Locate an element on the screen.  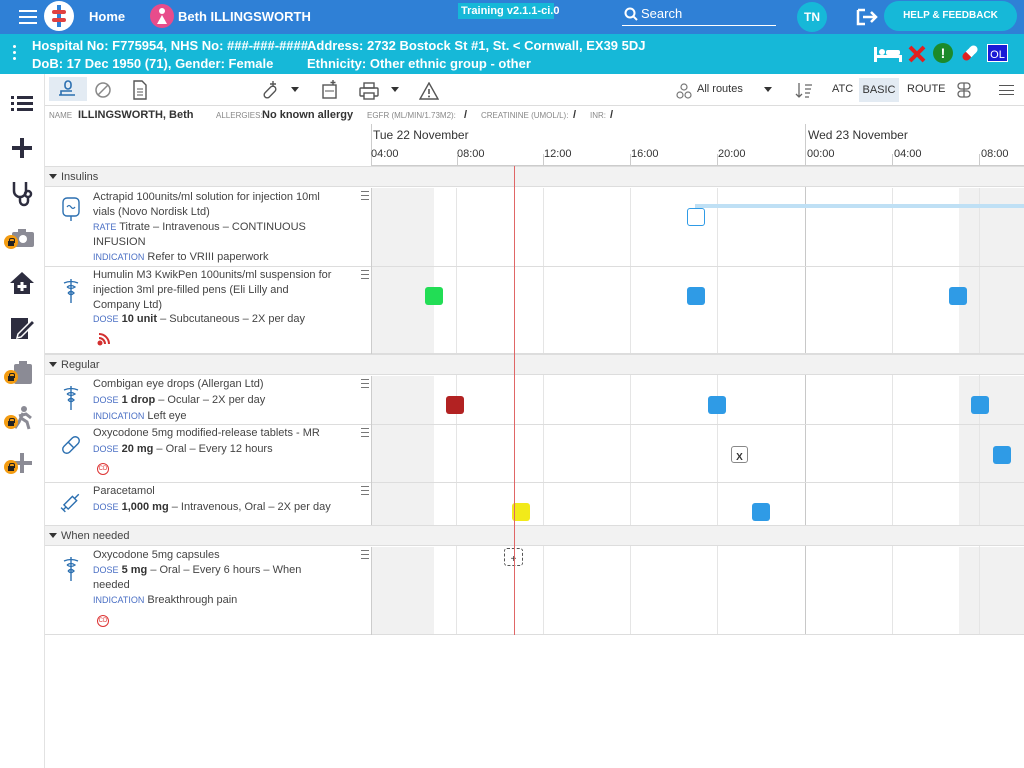
warning-alert-icon: ! is located at coordinates (943, 53).